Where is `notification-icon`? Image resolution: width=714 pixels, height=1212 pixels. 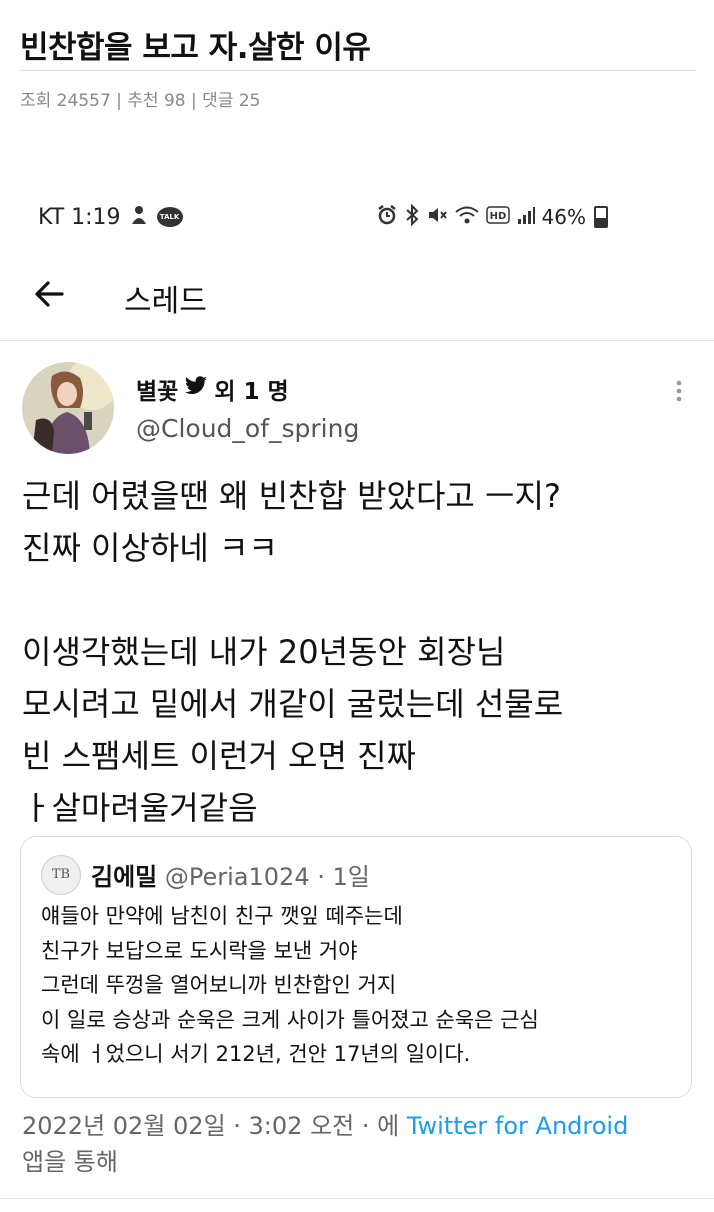
notification-icon is located at coordinates (139, 217).